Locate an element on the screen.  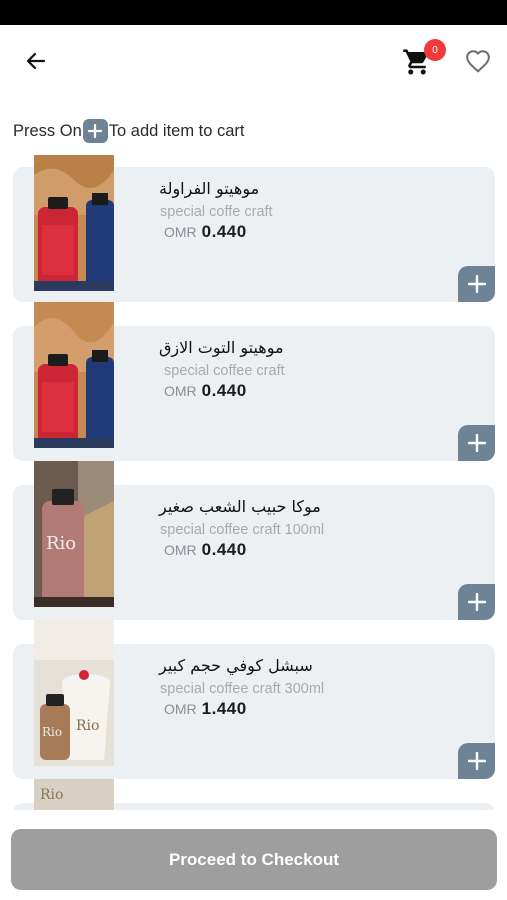
favorites-button is located at coordinates (478, 61).